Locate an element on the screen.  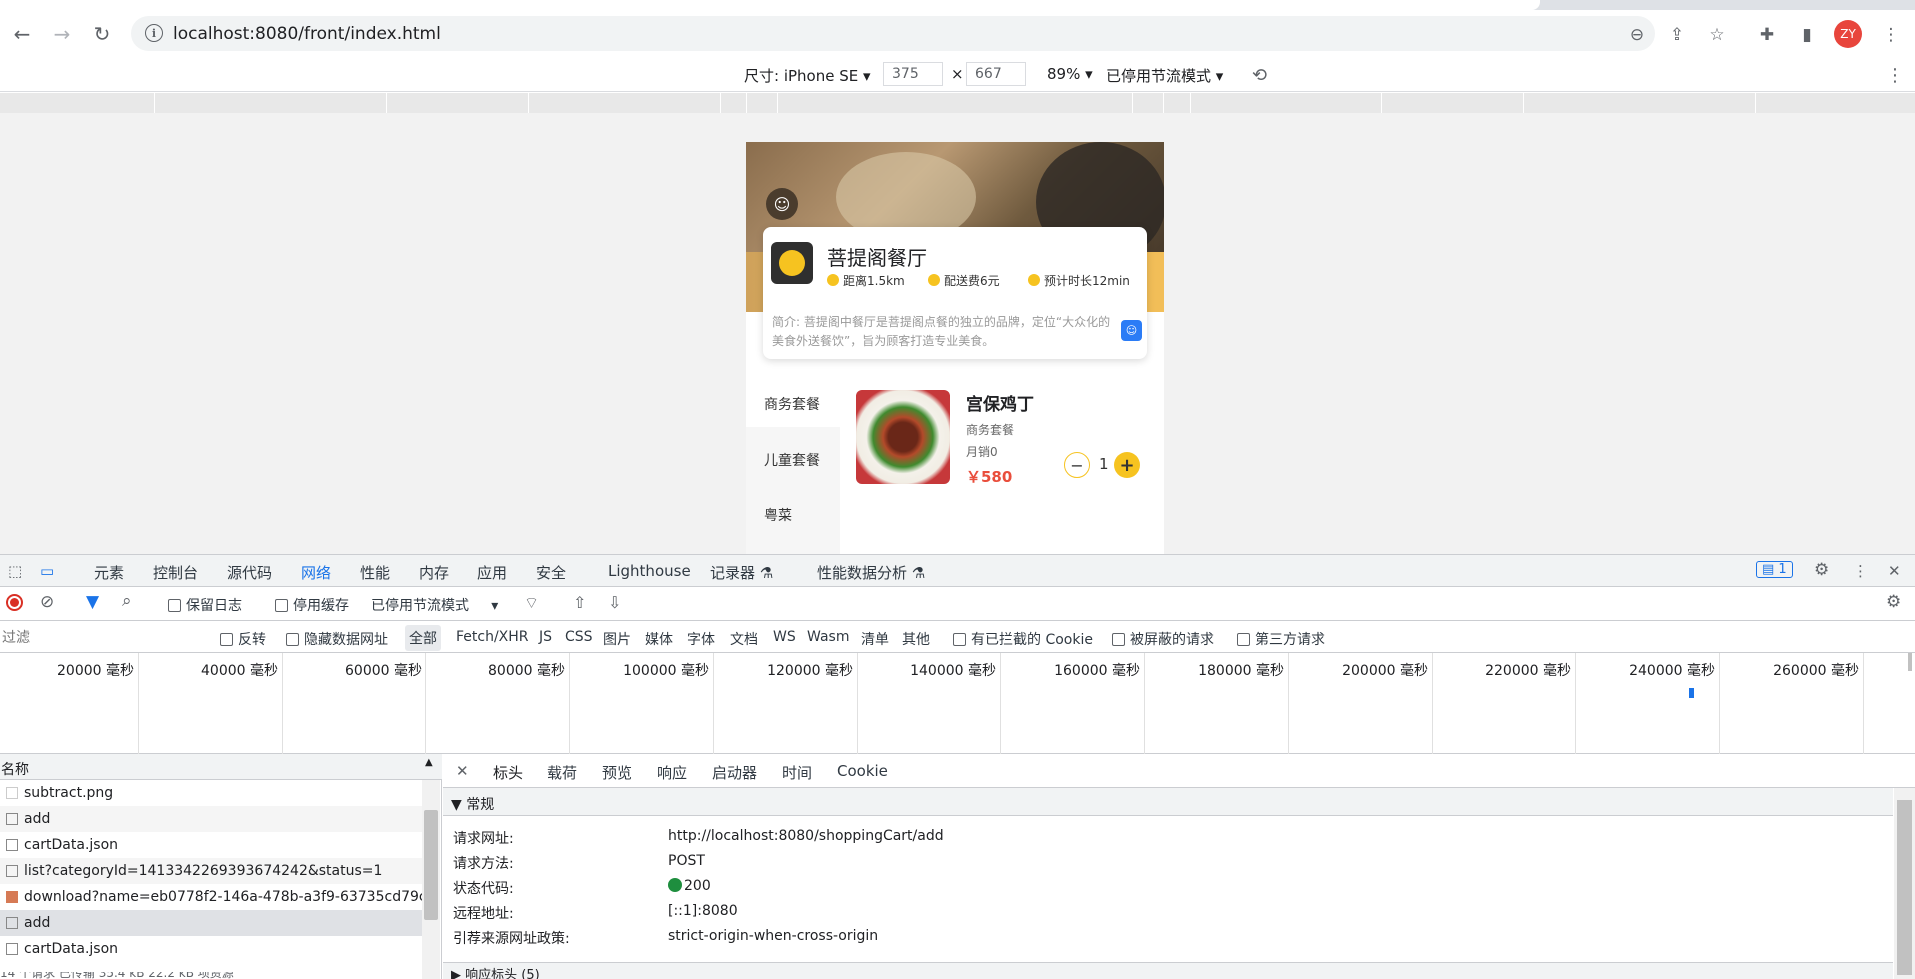
extensions-icon: ✚ is located at coordinates (1767, 35).